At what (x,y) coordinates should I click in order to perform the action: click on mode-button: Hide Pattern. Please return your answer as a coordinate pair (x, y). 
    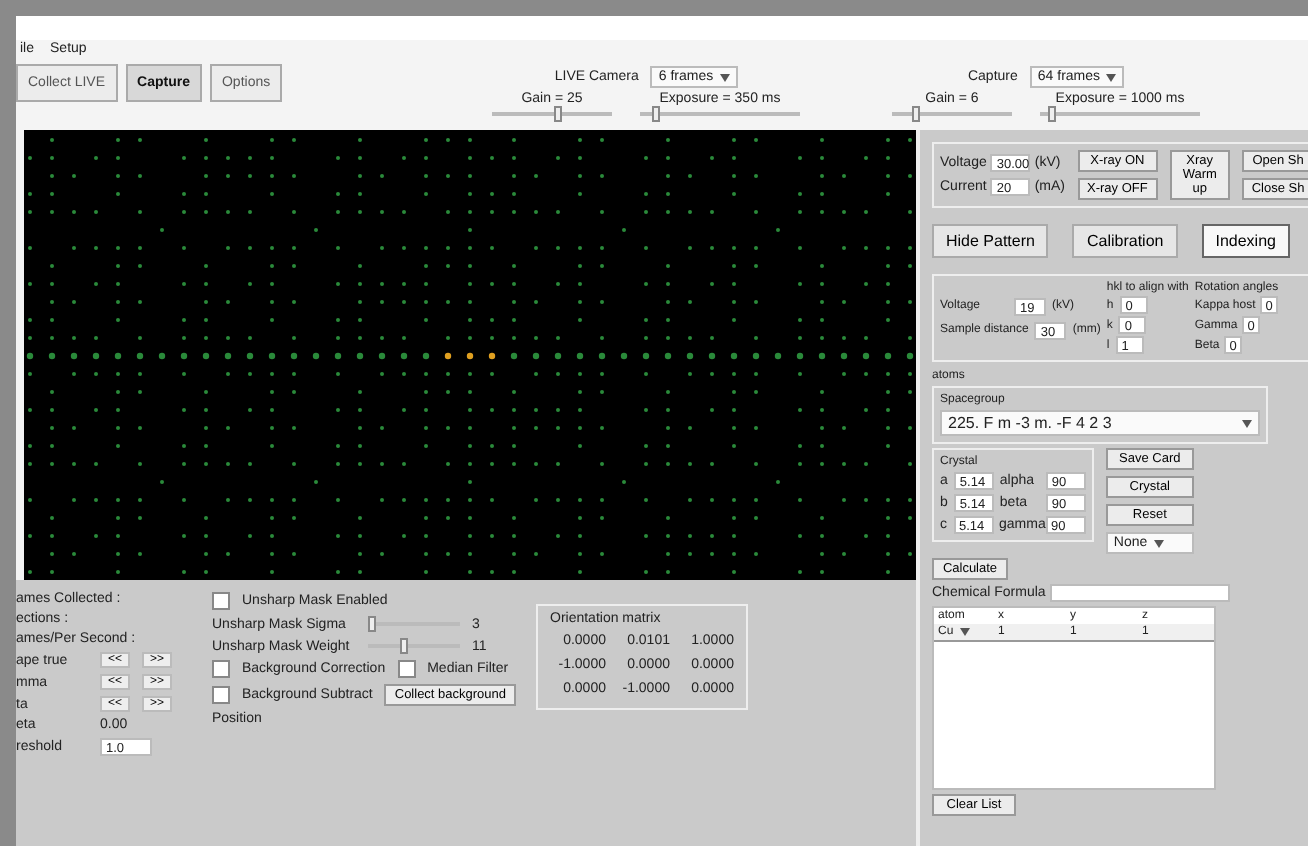
    Looking at the image, I should click on (990, 241).